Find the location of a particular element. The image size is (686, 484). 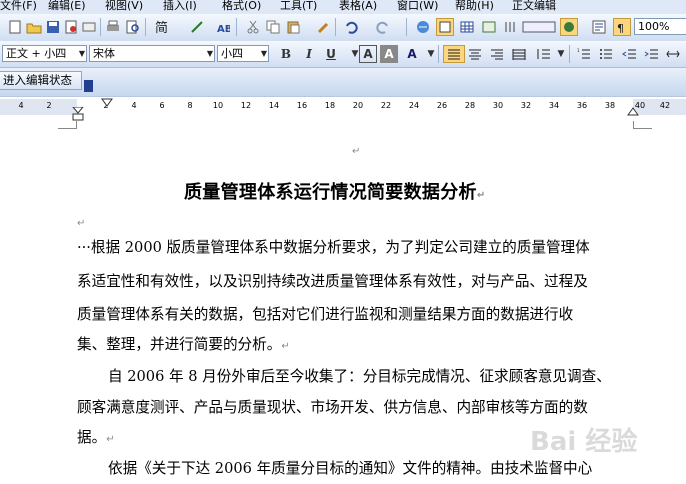

zoom-value: 100% is located at coordinates (654, 26).